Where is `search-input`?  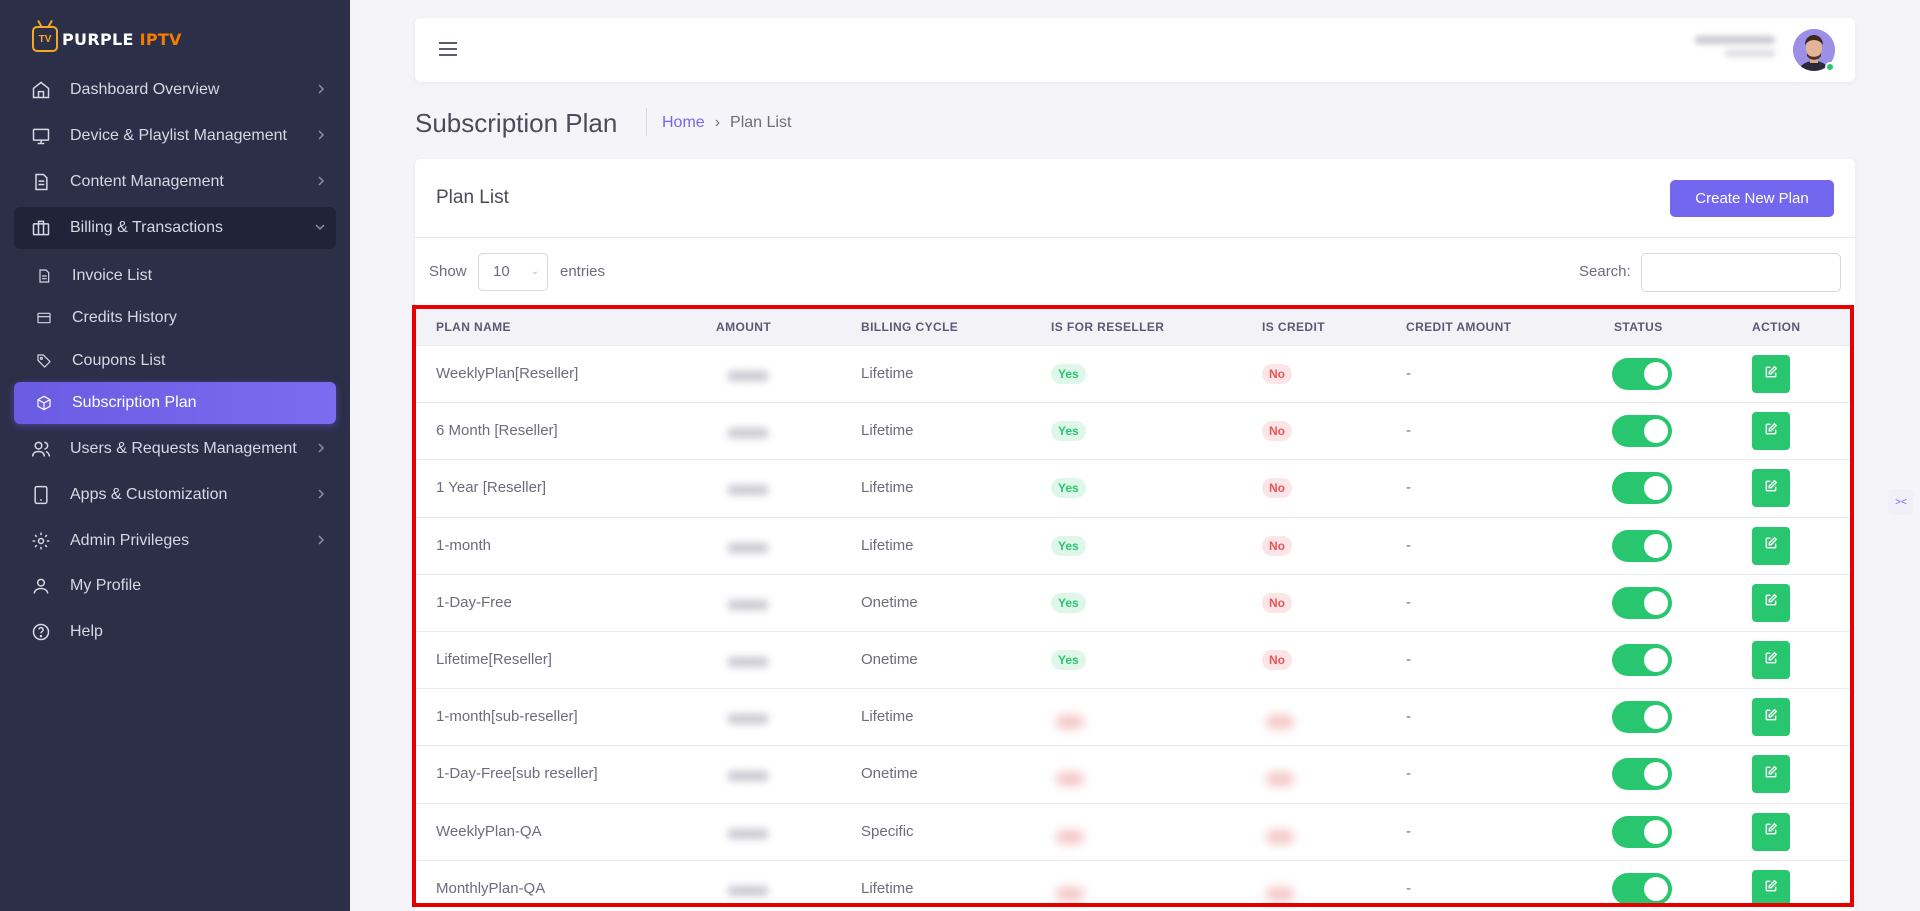 search-input is located at coordinates (1741, 272).